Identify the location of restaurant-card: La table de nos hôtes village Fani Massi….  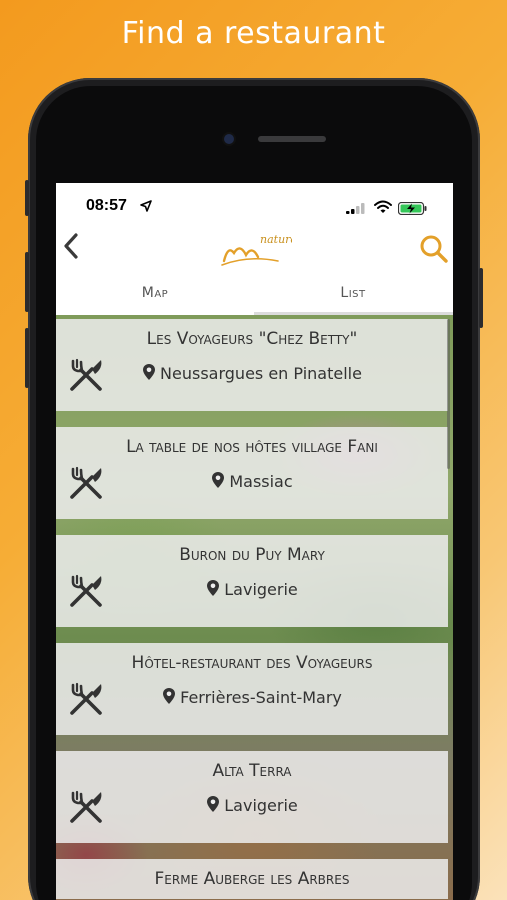
(252, 473).